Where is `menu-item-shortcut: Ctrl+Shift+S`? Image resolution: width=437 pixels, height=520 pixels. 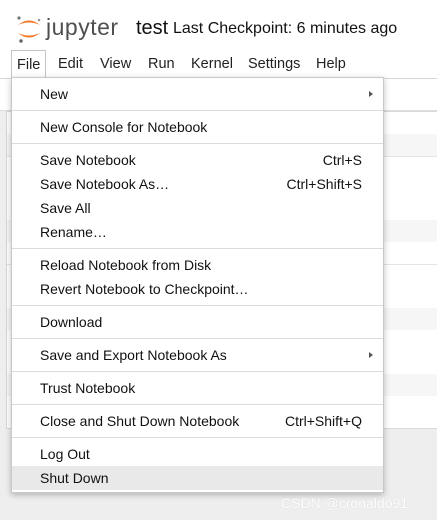
menu-item-shortcut: Ctrl+Shift+S is located at coordinates (324, 184).